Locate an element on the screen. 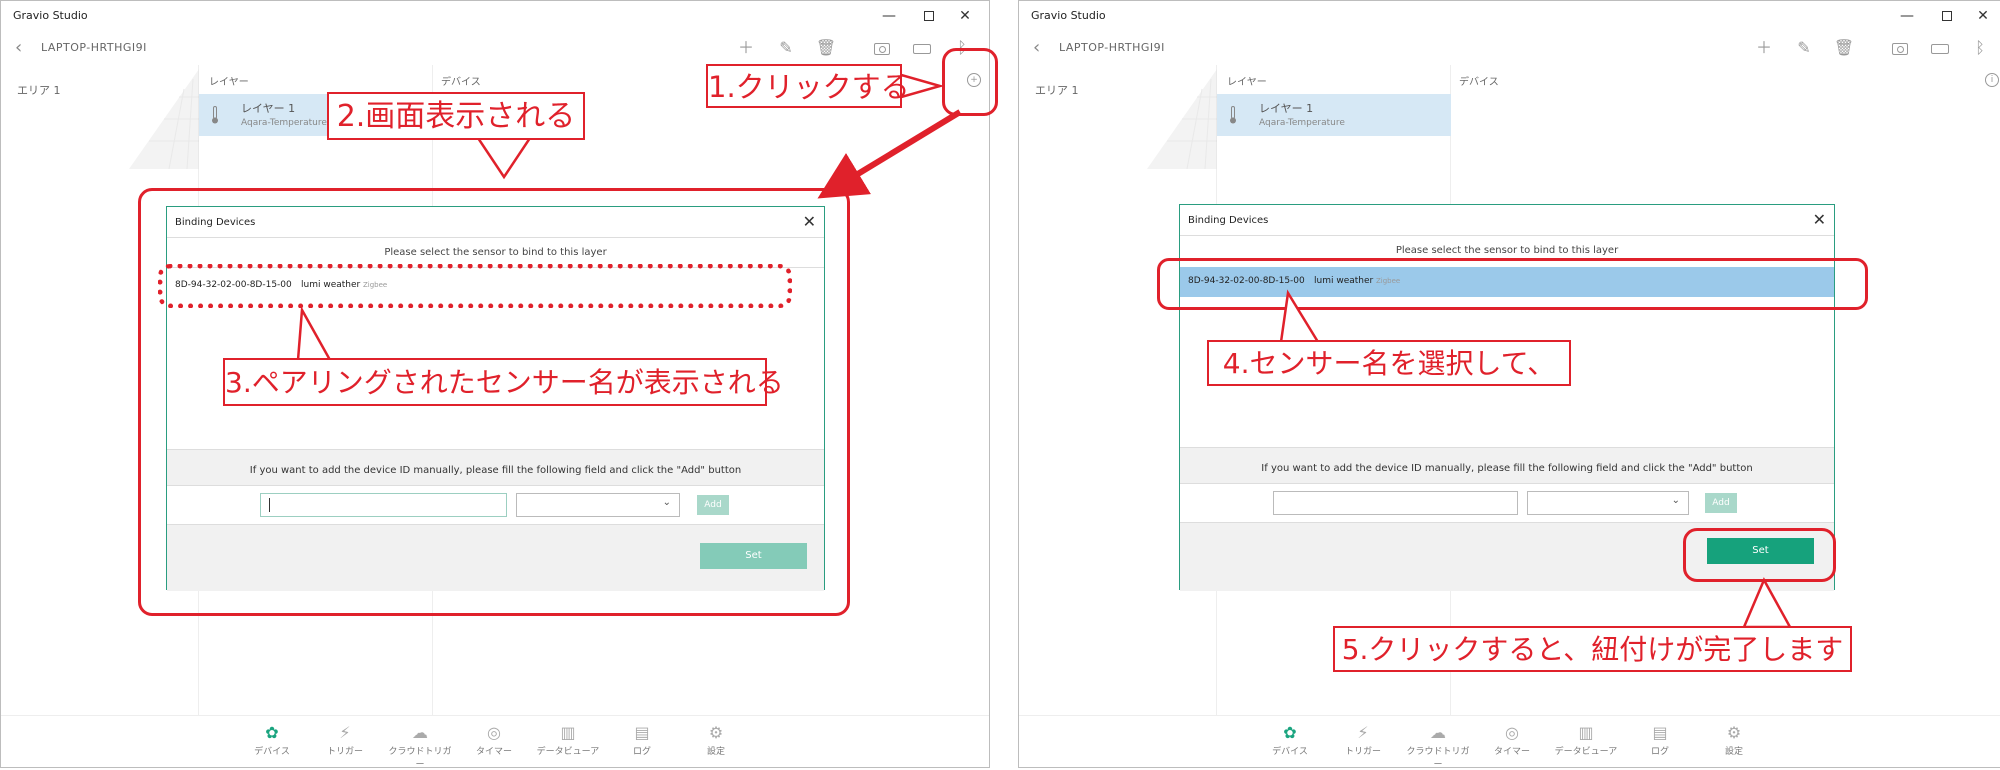 This screenshot has height=770, width=2000. callout-step-4: 4.センサー名を選択して、 is located at coordinates (1389, 363).